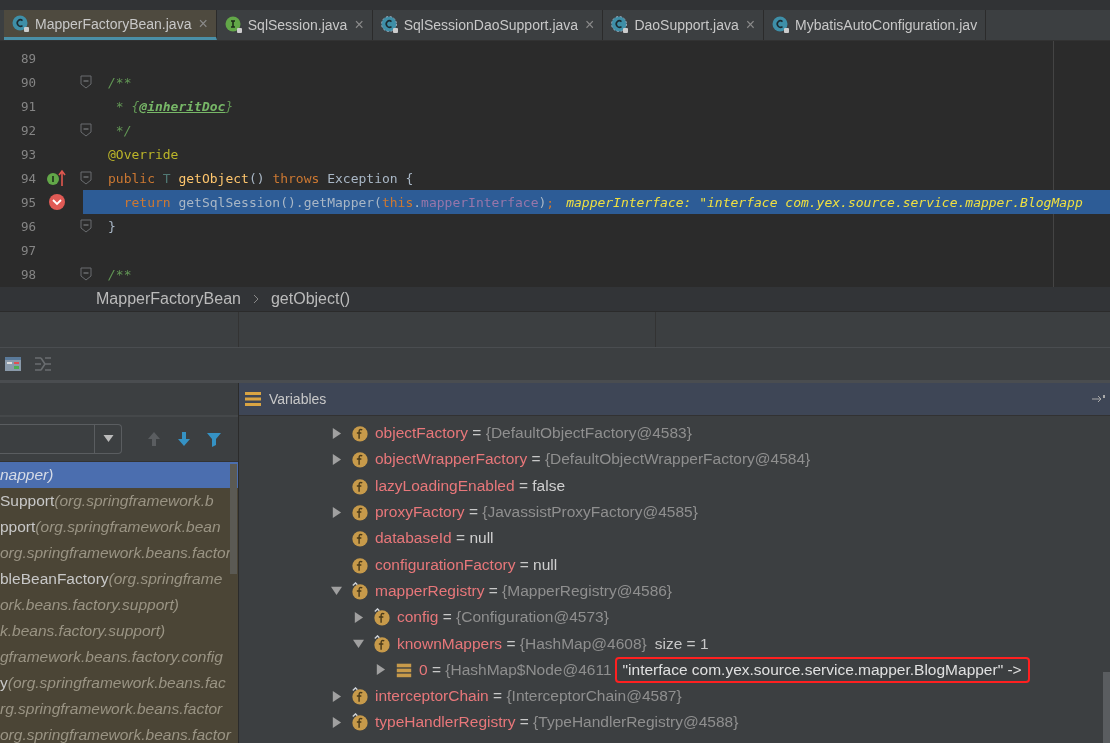 This screenshot has height=743, width=1110. What do you see at coordinates (681, 643) in the screenshot?
I see `size-label: size = 1` at bounding box center [681, 643].